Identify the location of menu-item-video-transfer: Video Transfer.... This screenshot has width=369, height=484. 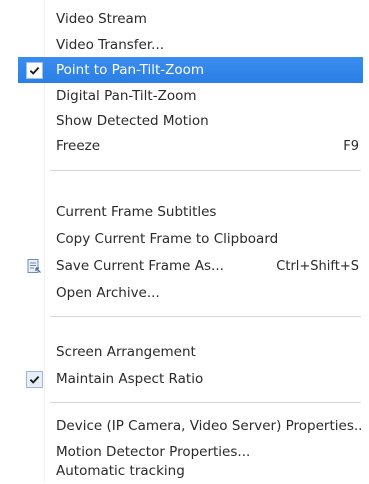
(190, 45).